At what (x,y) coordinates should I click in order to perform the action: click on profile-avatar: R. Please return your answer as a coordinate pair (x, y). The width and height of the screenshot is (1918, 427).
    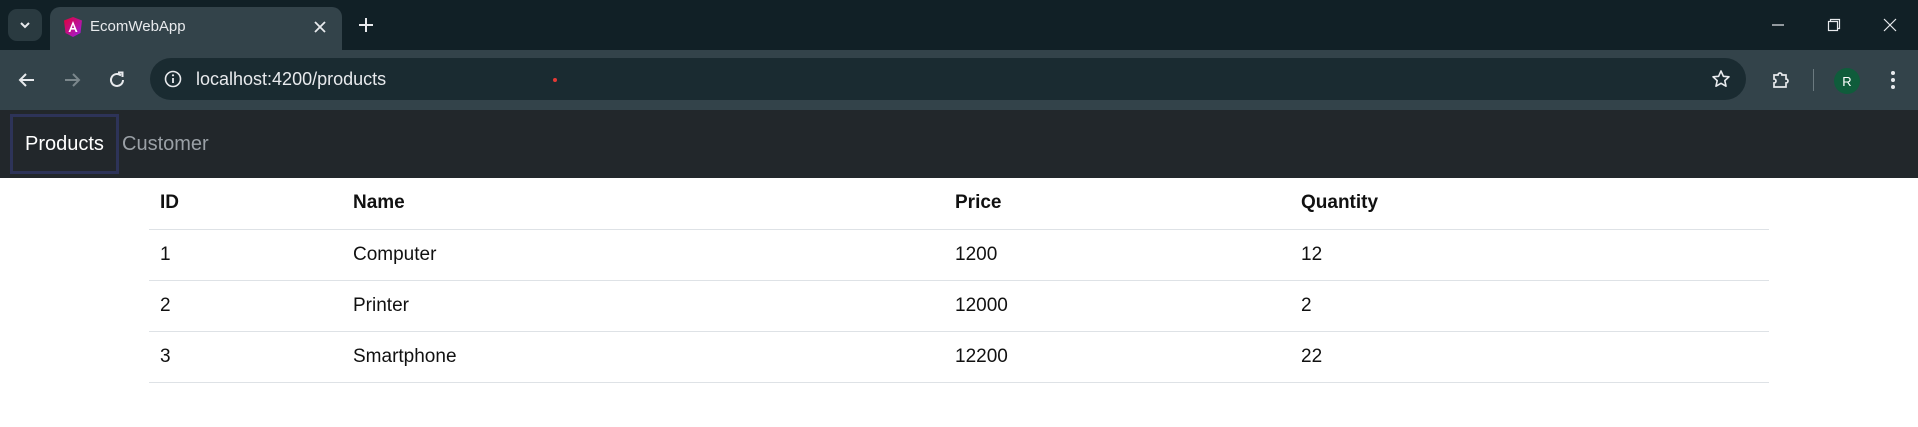
    Looking at the image, I should click on (1847, 81).